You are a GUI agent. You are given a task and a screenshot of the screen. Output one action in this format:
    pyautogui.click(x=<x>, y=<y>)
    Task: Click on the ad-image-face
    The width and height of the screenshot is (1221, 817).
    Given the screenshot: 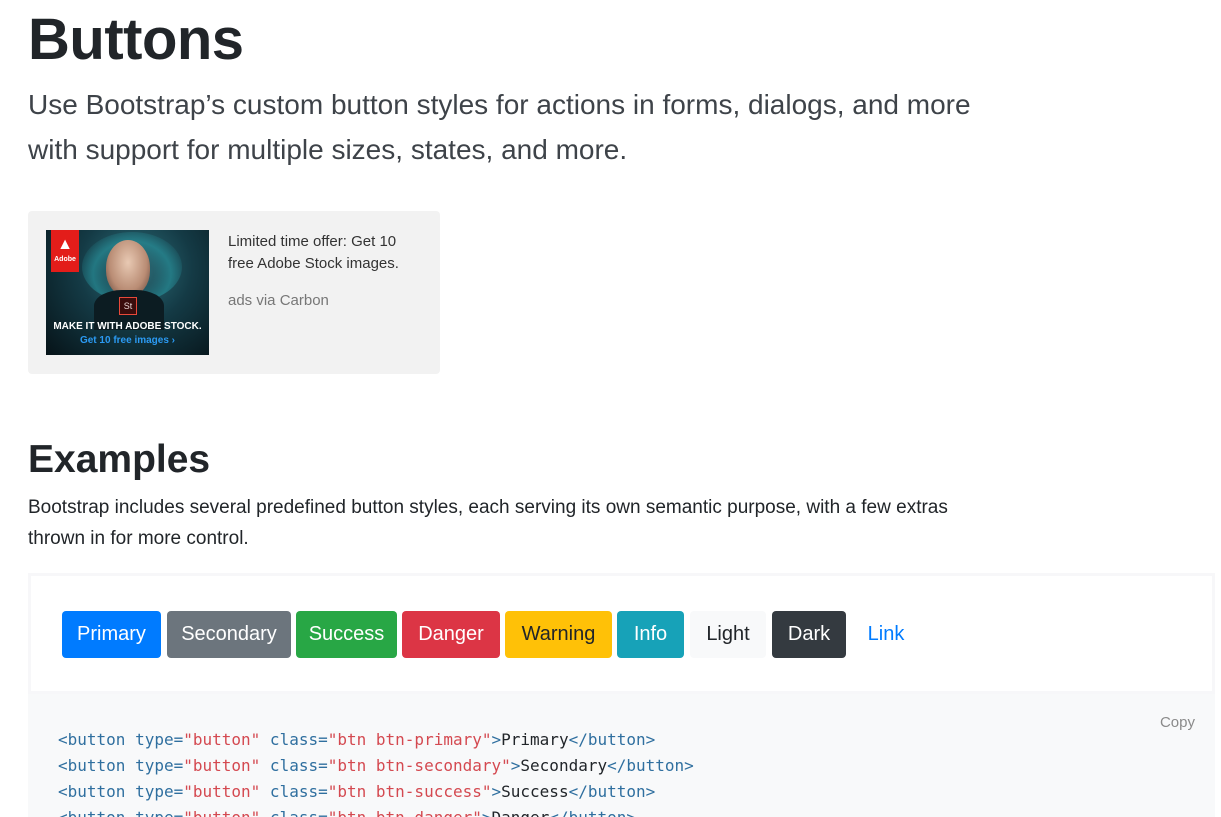 What is the action you would take?
    pyautogui.click(x=128, y=268)
    